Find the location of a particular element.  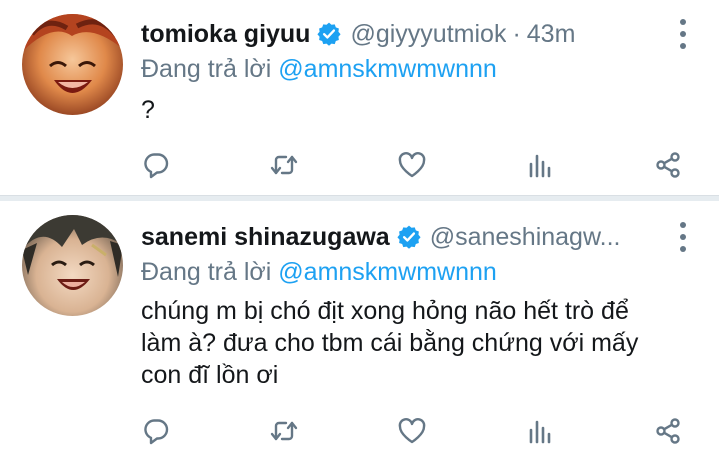

tweet-header: tomioka giyuu @giyyyutmiok · 43m is located at coordinates (420, 34).